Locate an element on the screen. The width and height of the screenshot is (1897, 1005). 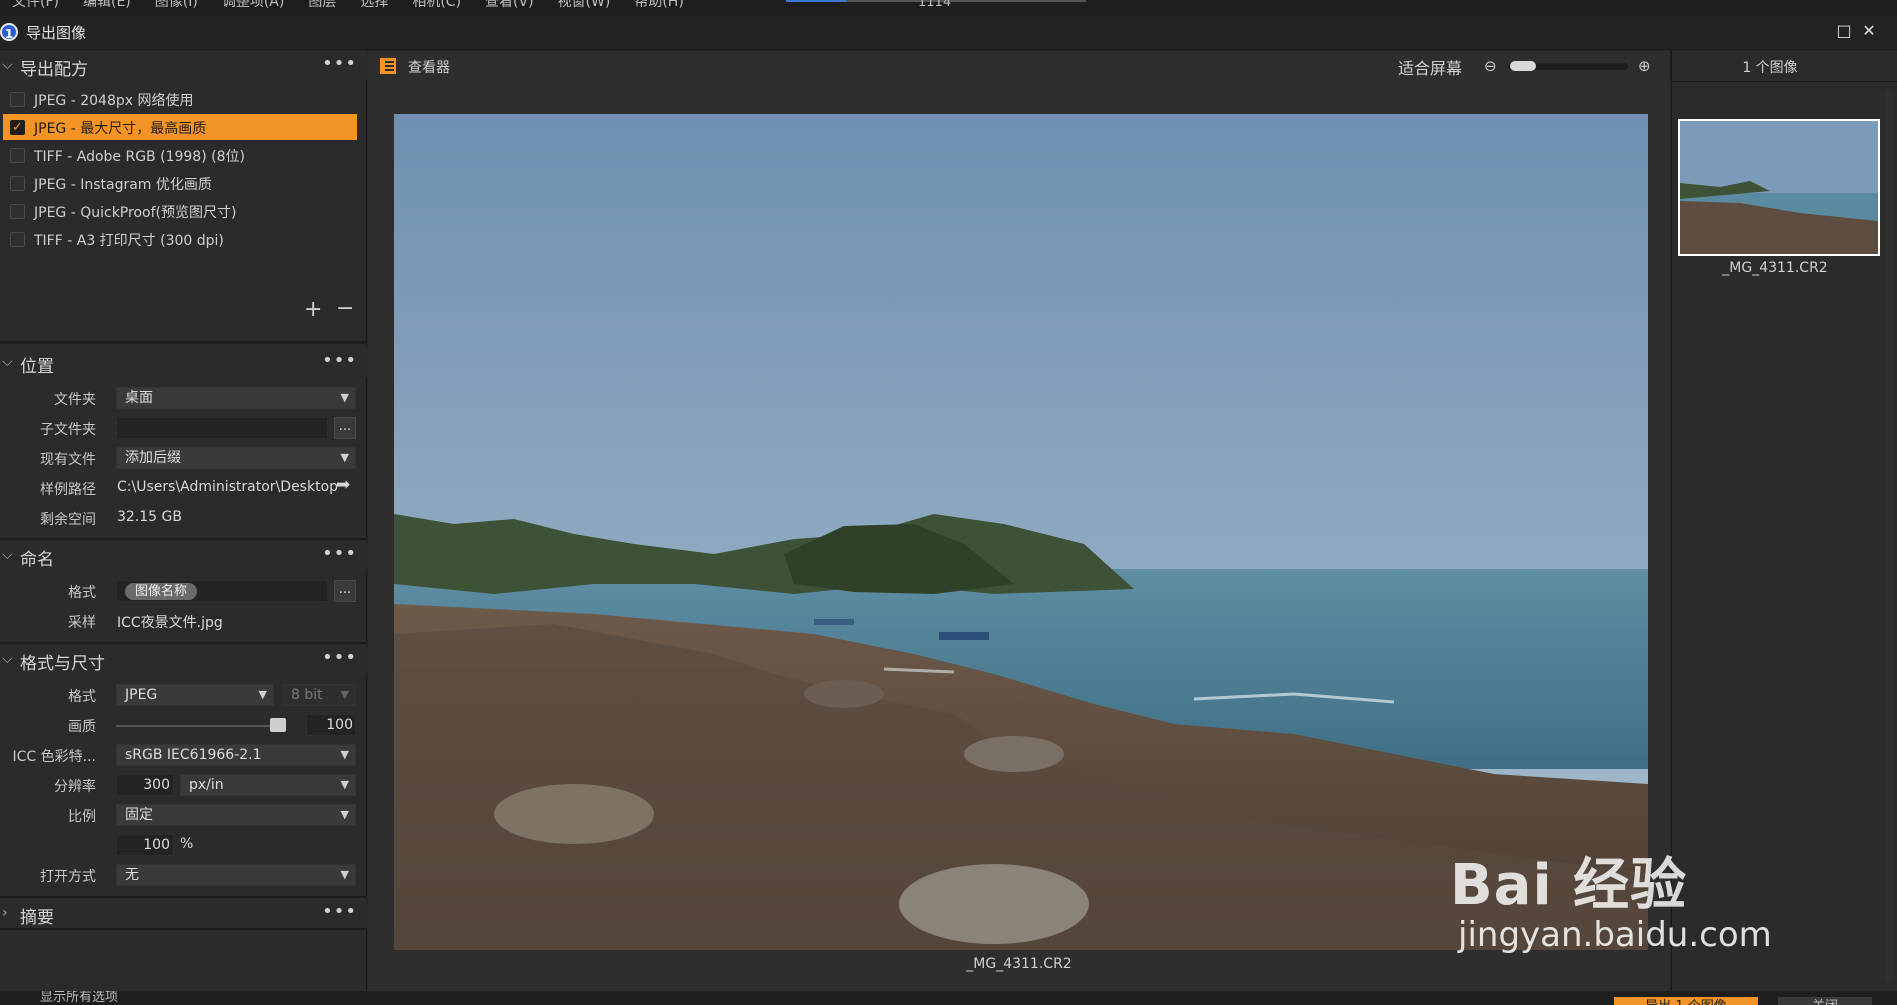
thumbnail-image is located at coordinates (1779, 187).